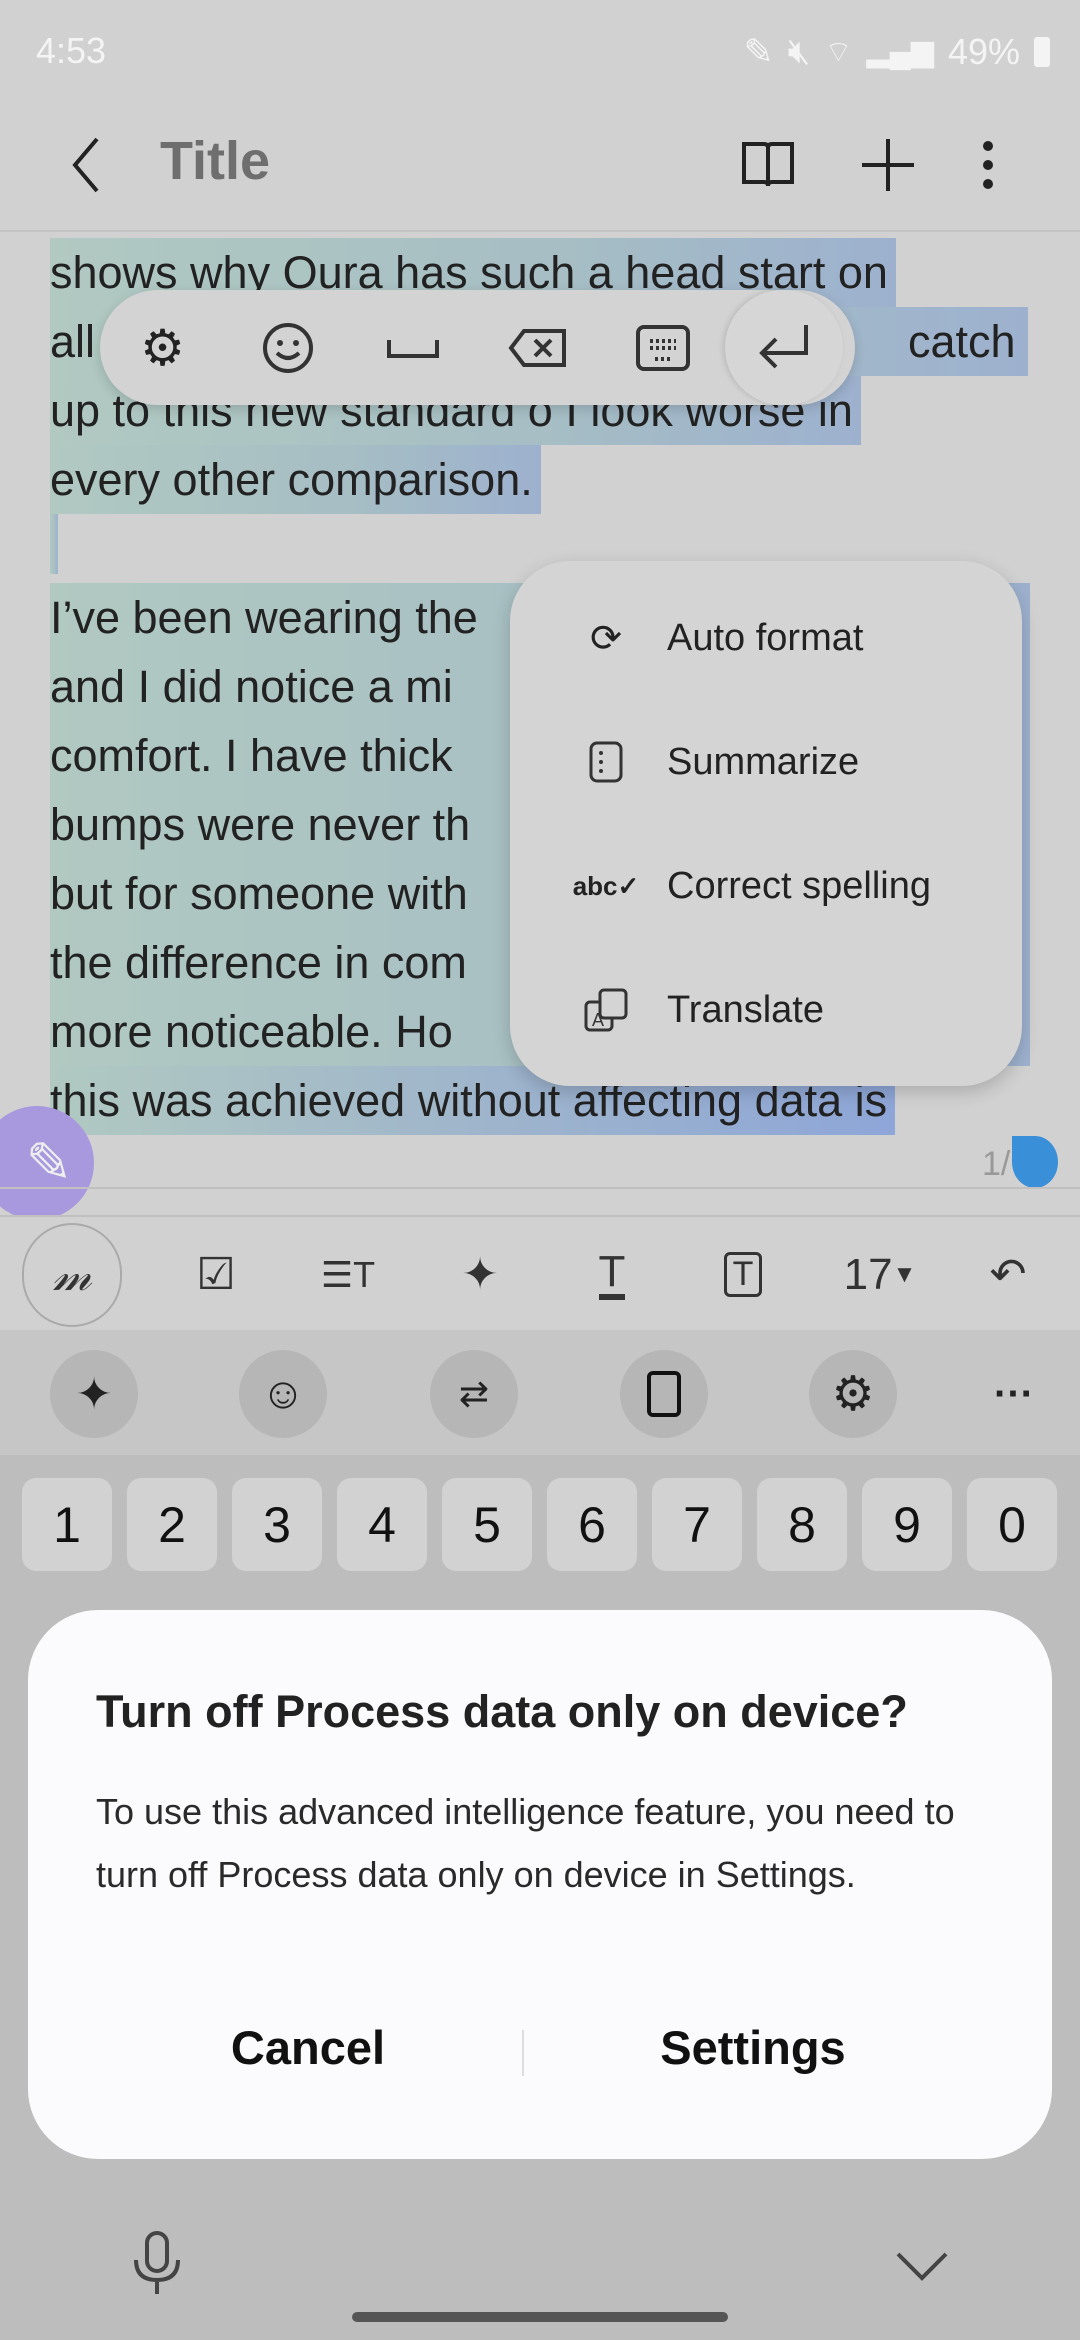  What do you see at coordinates (157, 2262) in the screenshot?
I see `microphone-icon` at bounding box center [157, 2262].